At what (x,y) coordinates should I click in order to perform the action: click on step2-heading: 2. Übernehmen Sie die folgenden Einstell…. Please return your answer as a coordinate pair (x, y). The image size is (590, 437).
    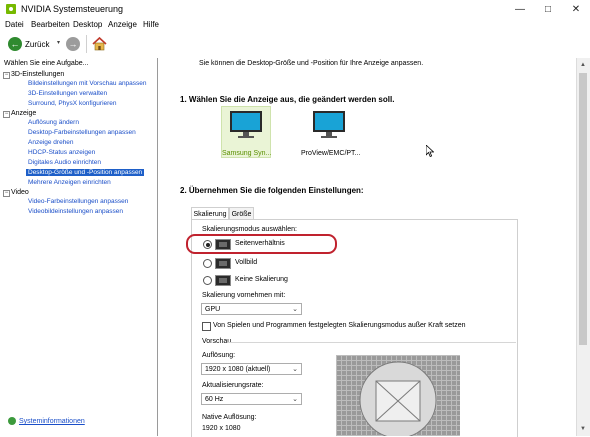
    Looking at the image, I should click on (272, 190).